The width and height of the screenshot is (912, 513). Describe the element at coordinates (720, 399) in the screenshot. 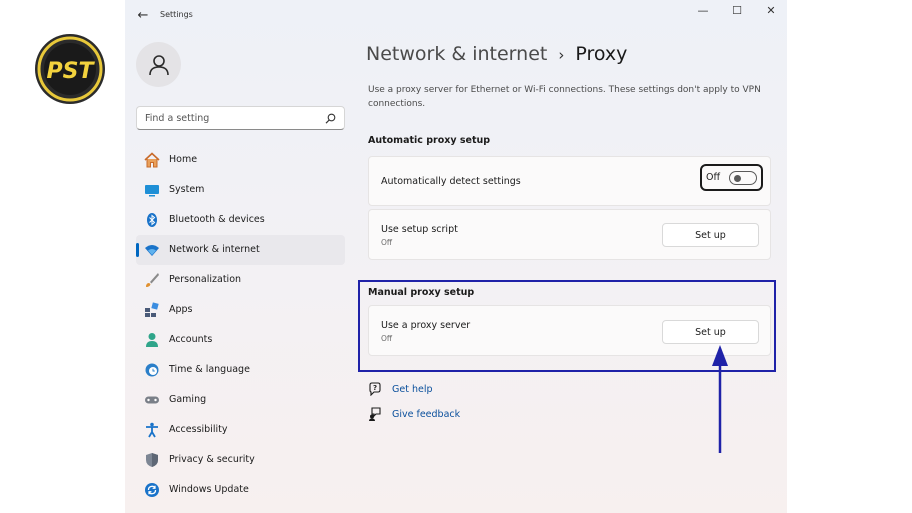

I see `annotation-arrow` at that location.